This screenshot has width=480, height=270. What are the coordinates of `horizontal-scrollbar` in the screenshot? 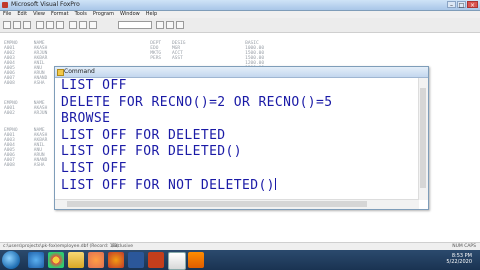 It's located at (237, 204).